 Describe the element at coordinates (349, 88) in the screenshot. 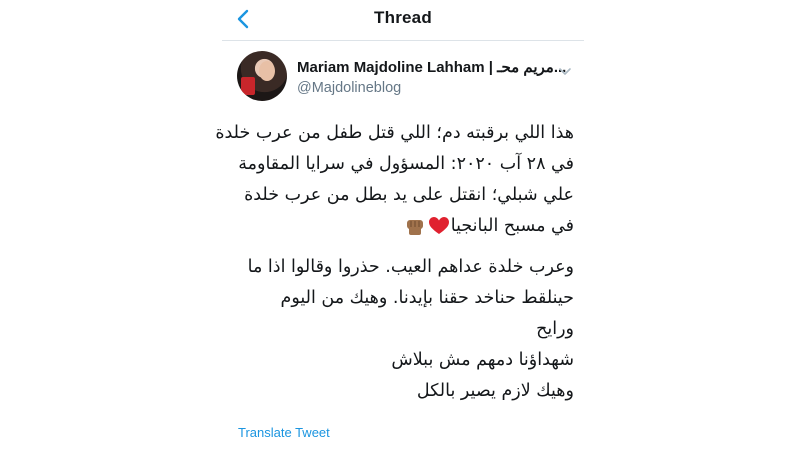

I see `author-handle: @Majdolineblog` at that location.